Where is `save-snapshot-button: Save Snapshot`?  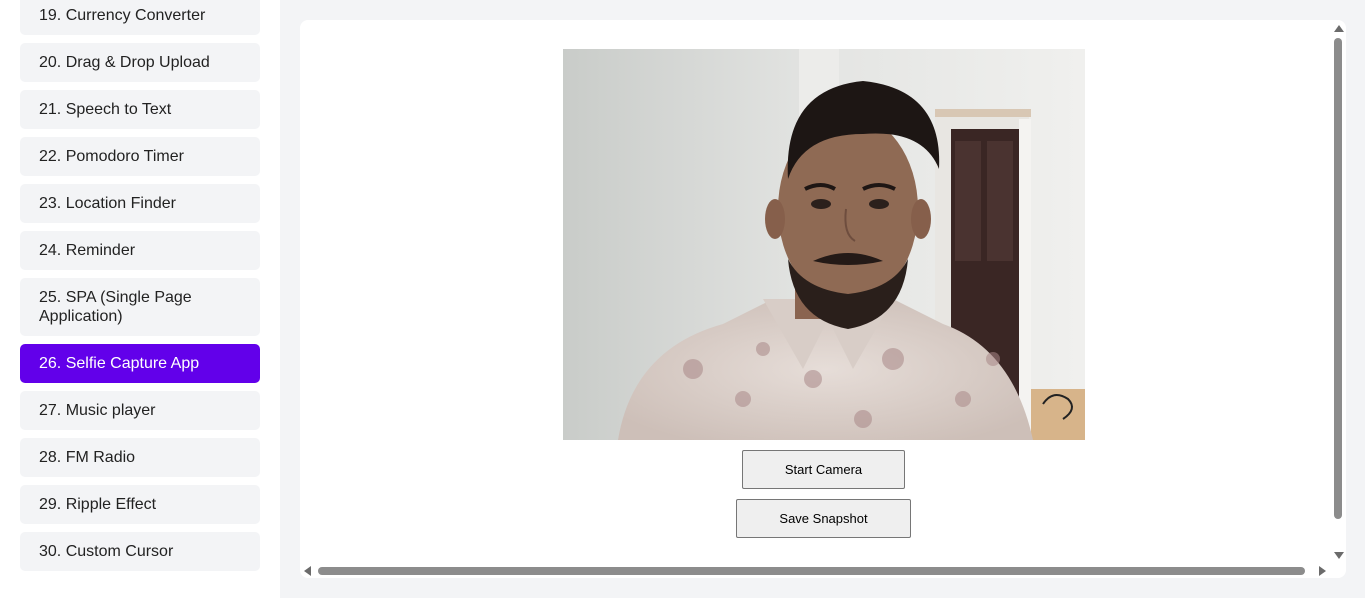 save-snapshot-button: Save Snapshot is located at coordinates (823, 518).